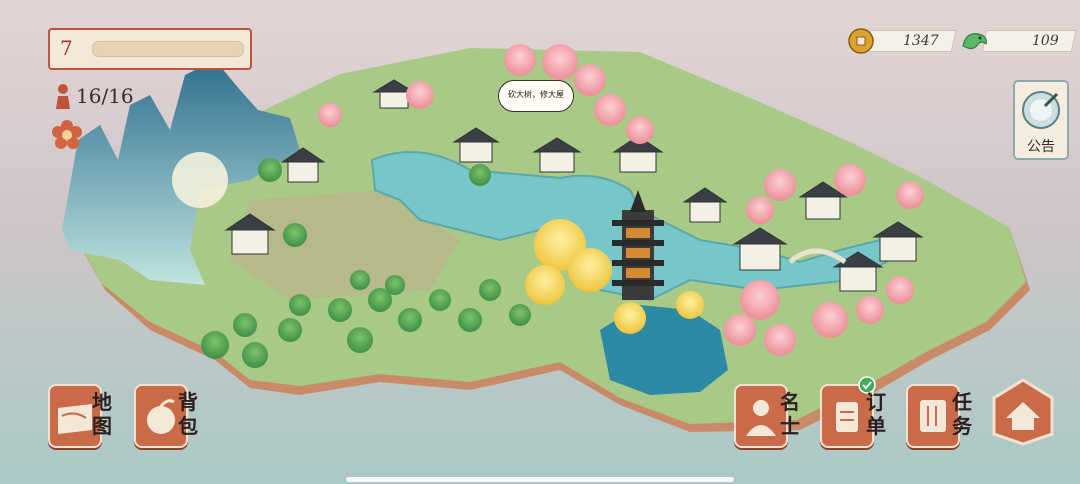  What do you see at coordinates (102, 414) in the screenshot?
I see `map-label: 地图` at bounding box center [102, 414].